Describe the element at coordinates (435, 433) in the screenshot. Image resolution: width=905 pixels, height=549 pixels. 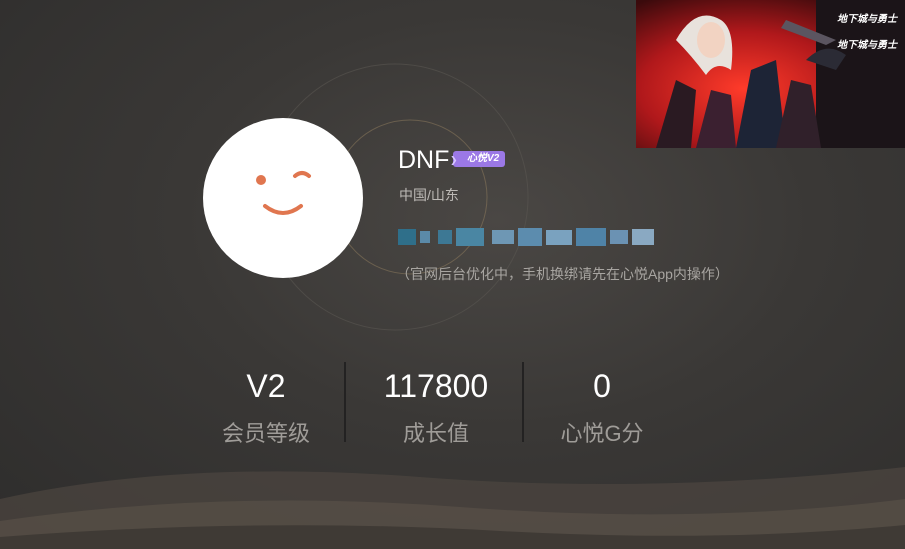
I see `stat-label: 成长值` at that location.